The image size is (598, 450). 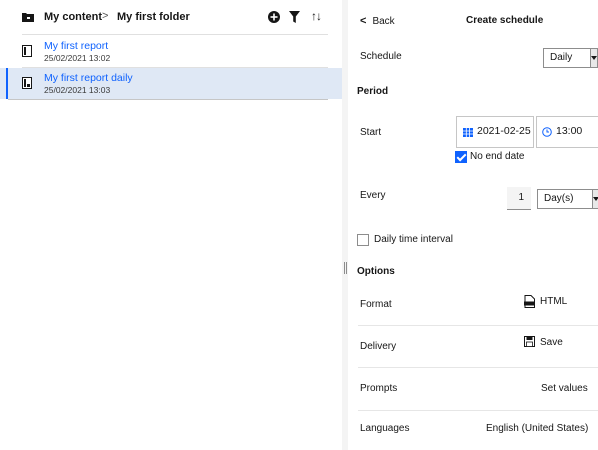 I want to click on filter-icon, so click(x=294, y=17).